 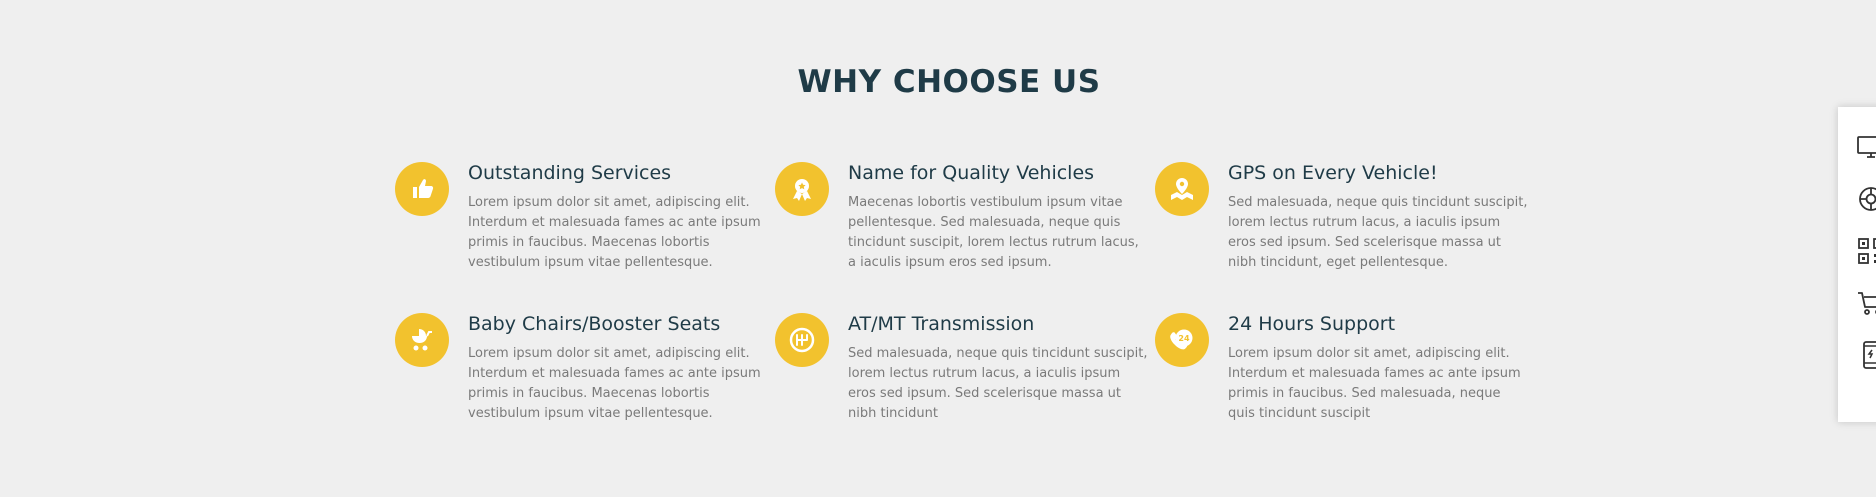 I want to click on side-button-mobile, so click(x=1866, y=355).